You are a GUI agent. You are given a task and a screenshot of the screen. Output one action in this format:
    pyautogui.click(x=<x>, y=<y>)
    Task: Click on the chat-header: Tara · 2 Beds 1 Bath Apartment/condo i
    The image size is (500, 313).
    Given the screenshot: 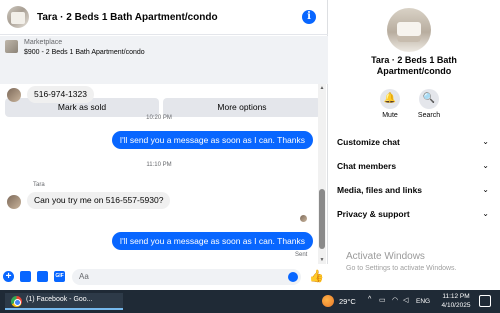 What is the action you would take?
    pyautogui.click(x=164, y=17)
    